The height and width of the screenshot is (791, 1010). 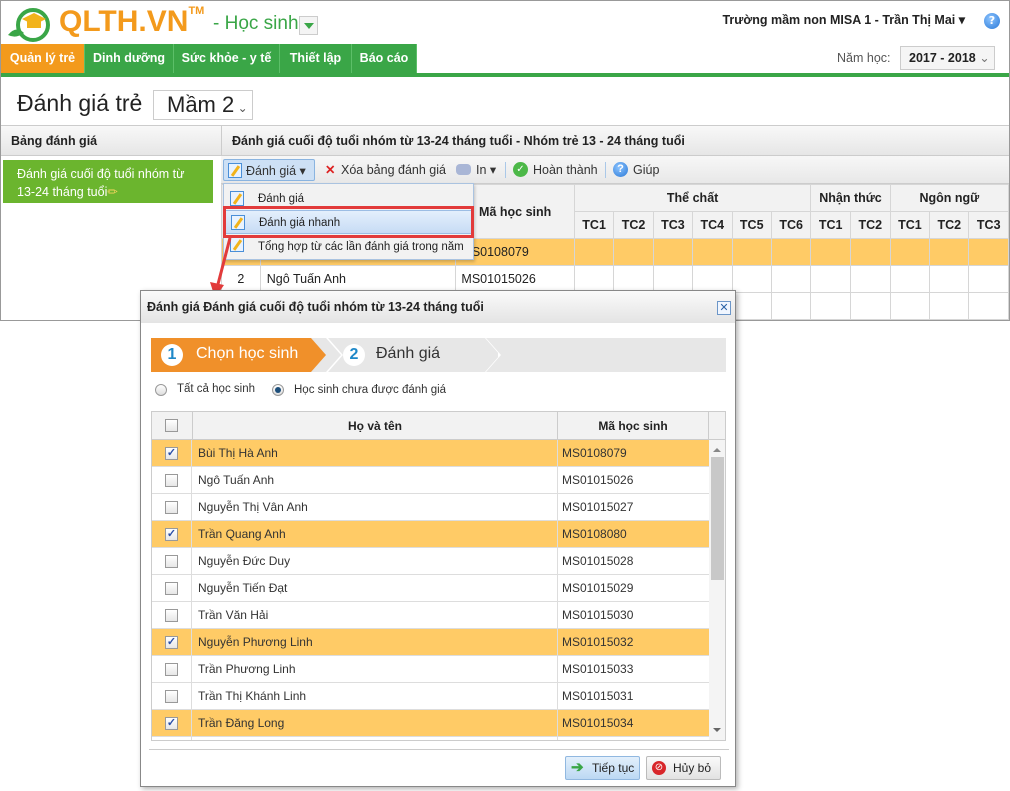 I want to click on radio-unevaluated-students, so click(x=278, y=390).